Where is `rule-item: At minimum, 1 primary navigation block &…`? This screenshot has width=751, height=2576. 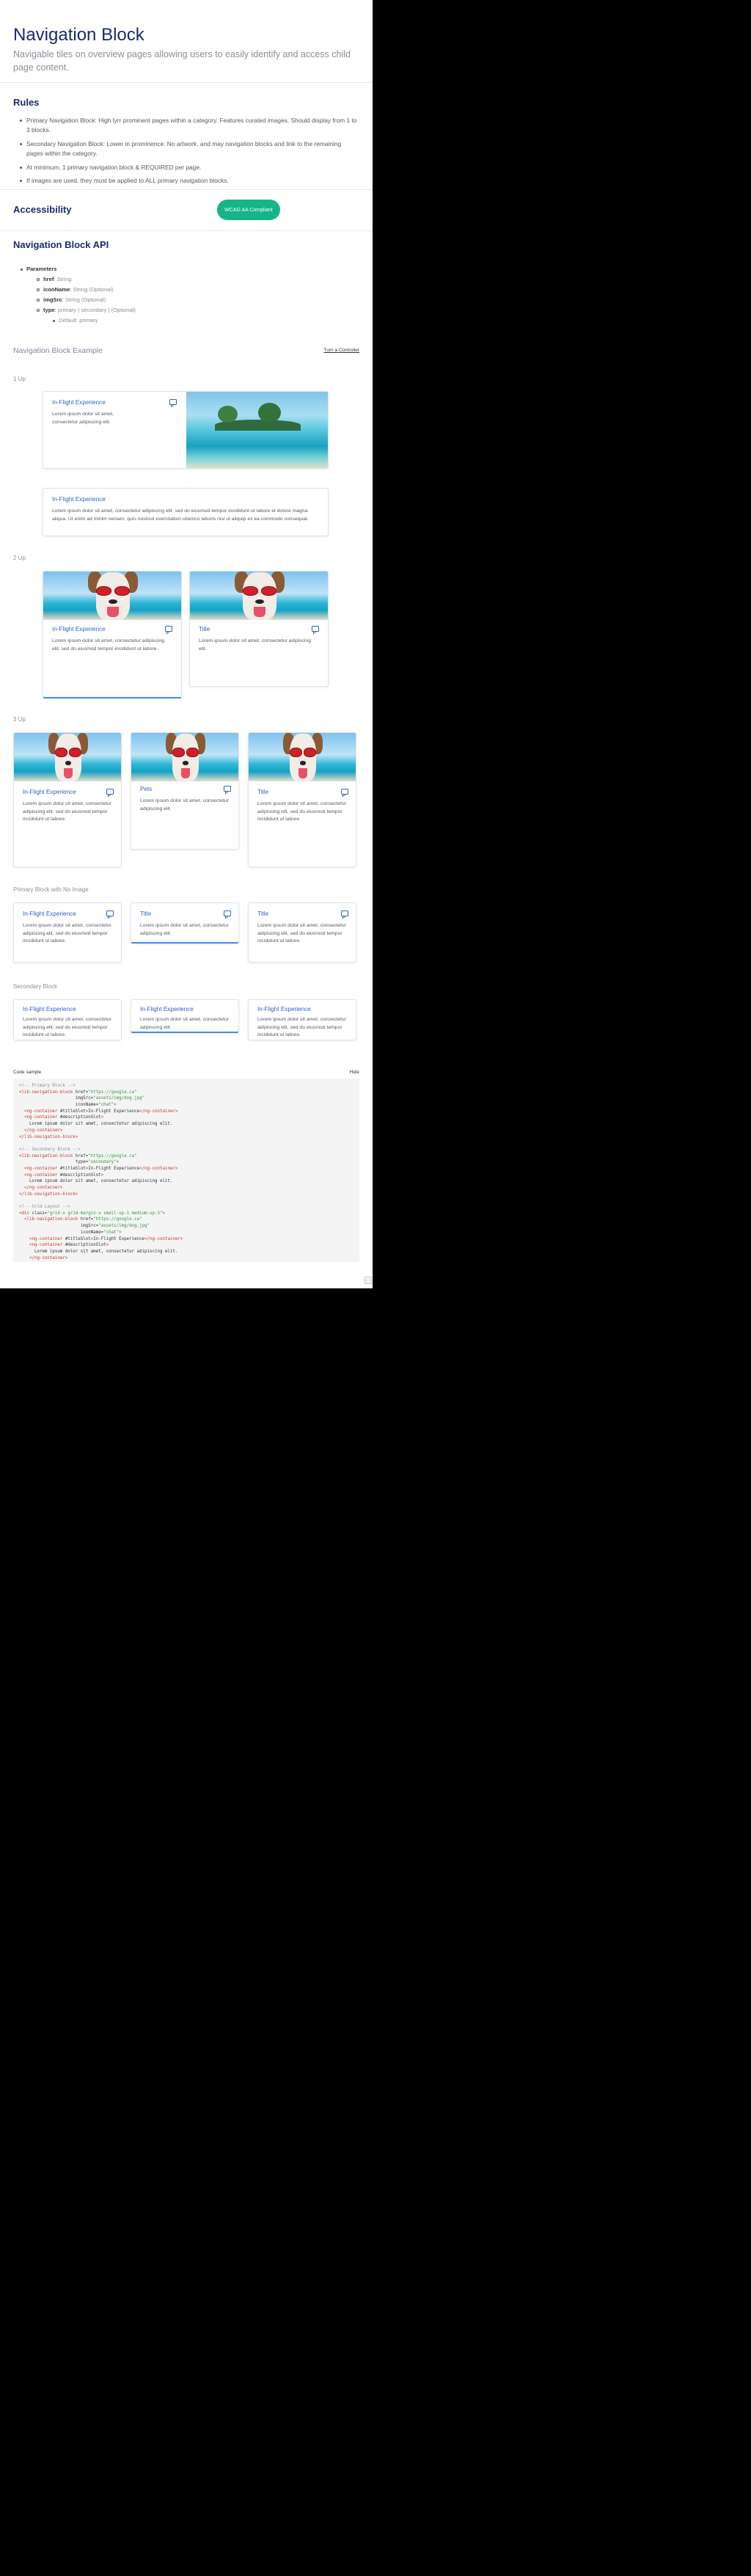 rule-item: At minimum, 1 primary navigation block &… is located at coordinates (185, 168).